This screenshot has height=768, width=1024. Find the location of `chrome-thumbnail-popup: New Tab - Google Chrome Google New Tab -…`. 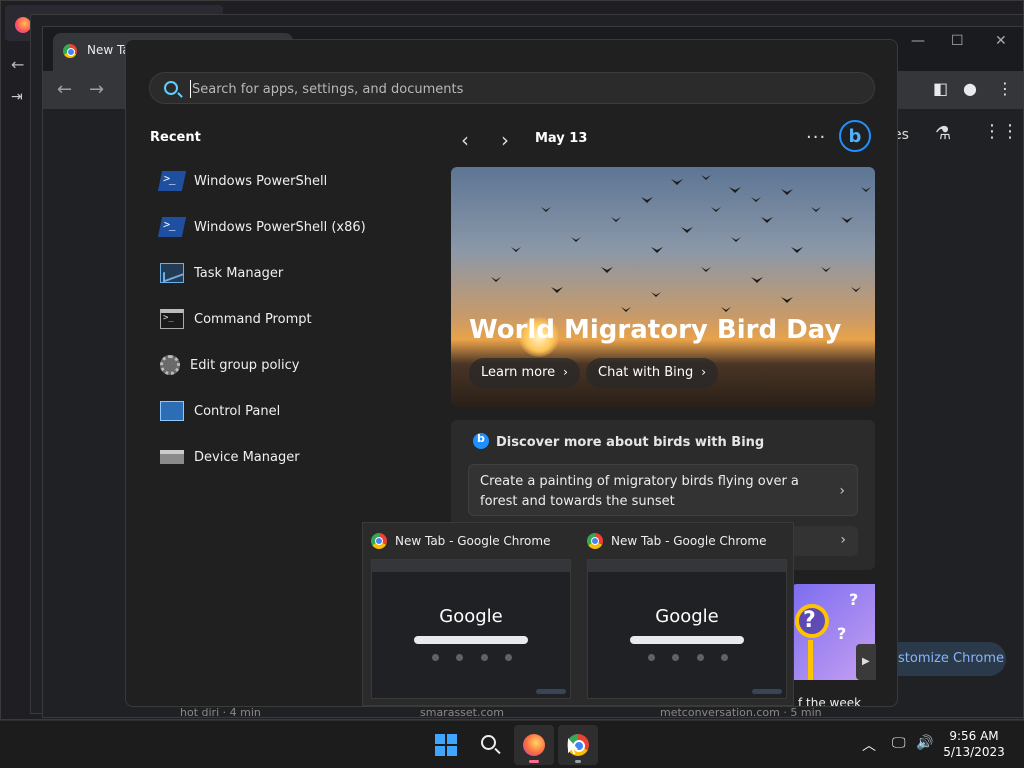

chrome-thumbnail-popup: New Tab - Google Chrome Google New Tab -… is located at coordinates (578, 614).